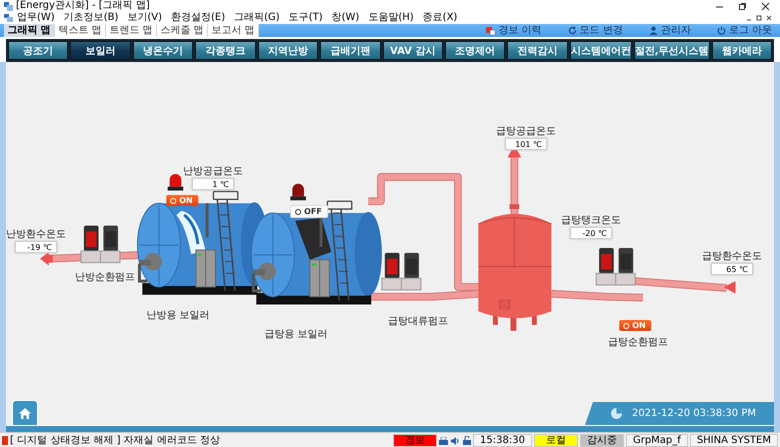 The image size is (780, 447). What do you see at coordinates (105, 277) in the screenshot?
I see `pump-label: 난방순환펌프` at bounding box center [105, 277].